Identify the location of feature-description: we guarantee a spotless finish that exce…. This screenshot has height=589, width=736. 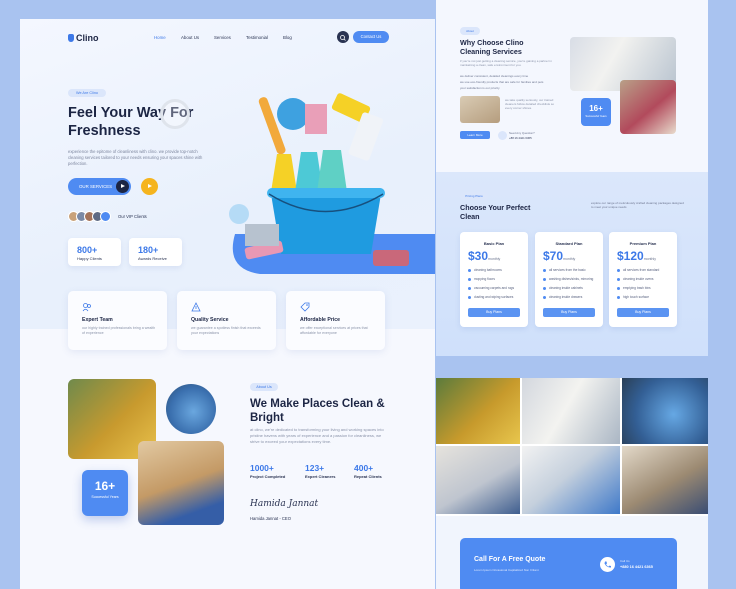
(226, 330).